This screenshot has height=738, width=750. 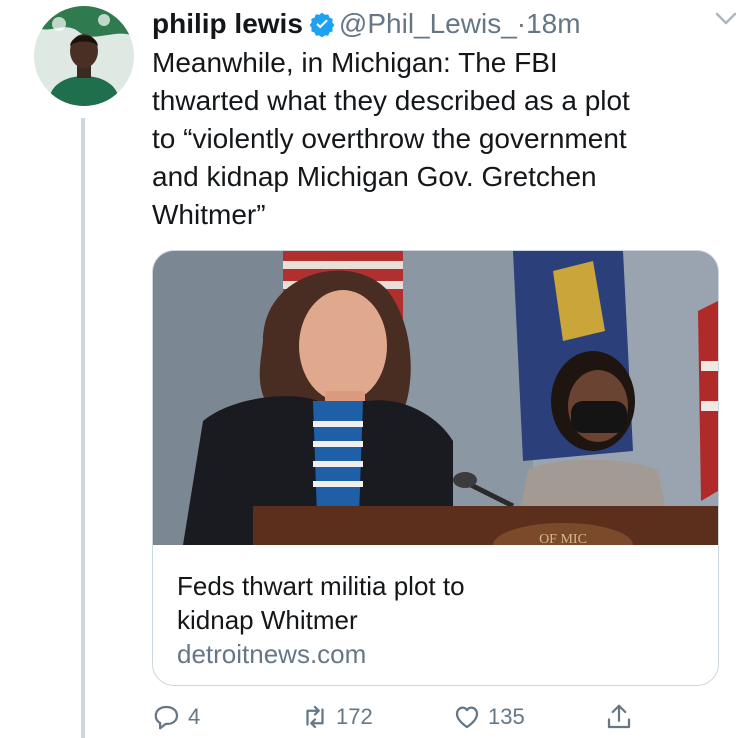 What do you see at coordinates (506, 716) in the screenshot?
I see `like-count: 135` at bounding box center [506, 716].